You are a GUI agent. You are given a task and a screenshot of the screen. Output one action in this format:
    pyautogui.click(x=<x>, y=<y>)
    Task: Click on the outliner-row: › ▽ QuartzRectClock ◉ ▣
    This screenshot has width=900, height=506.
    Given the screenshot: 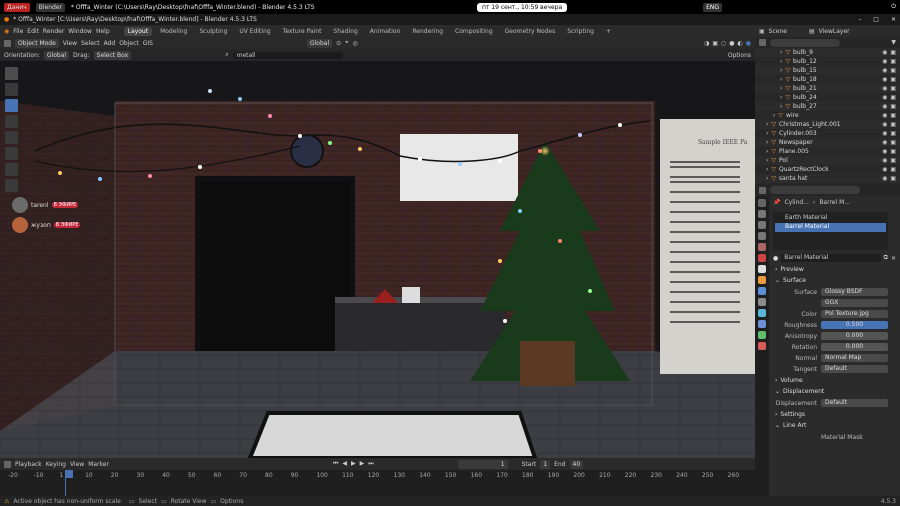 What is the action you would take?
    pyautogui.click(x=827, y=169)
    